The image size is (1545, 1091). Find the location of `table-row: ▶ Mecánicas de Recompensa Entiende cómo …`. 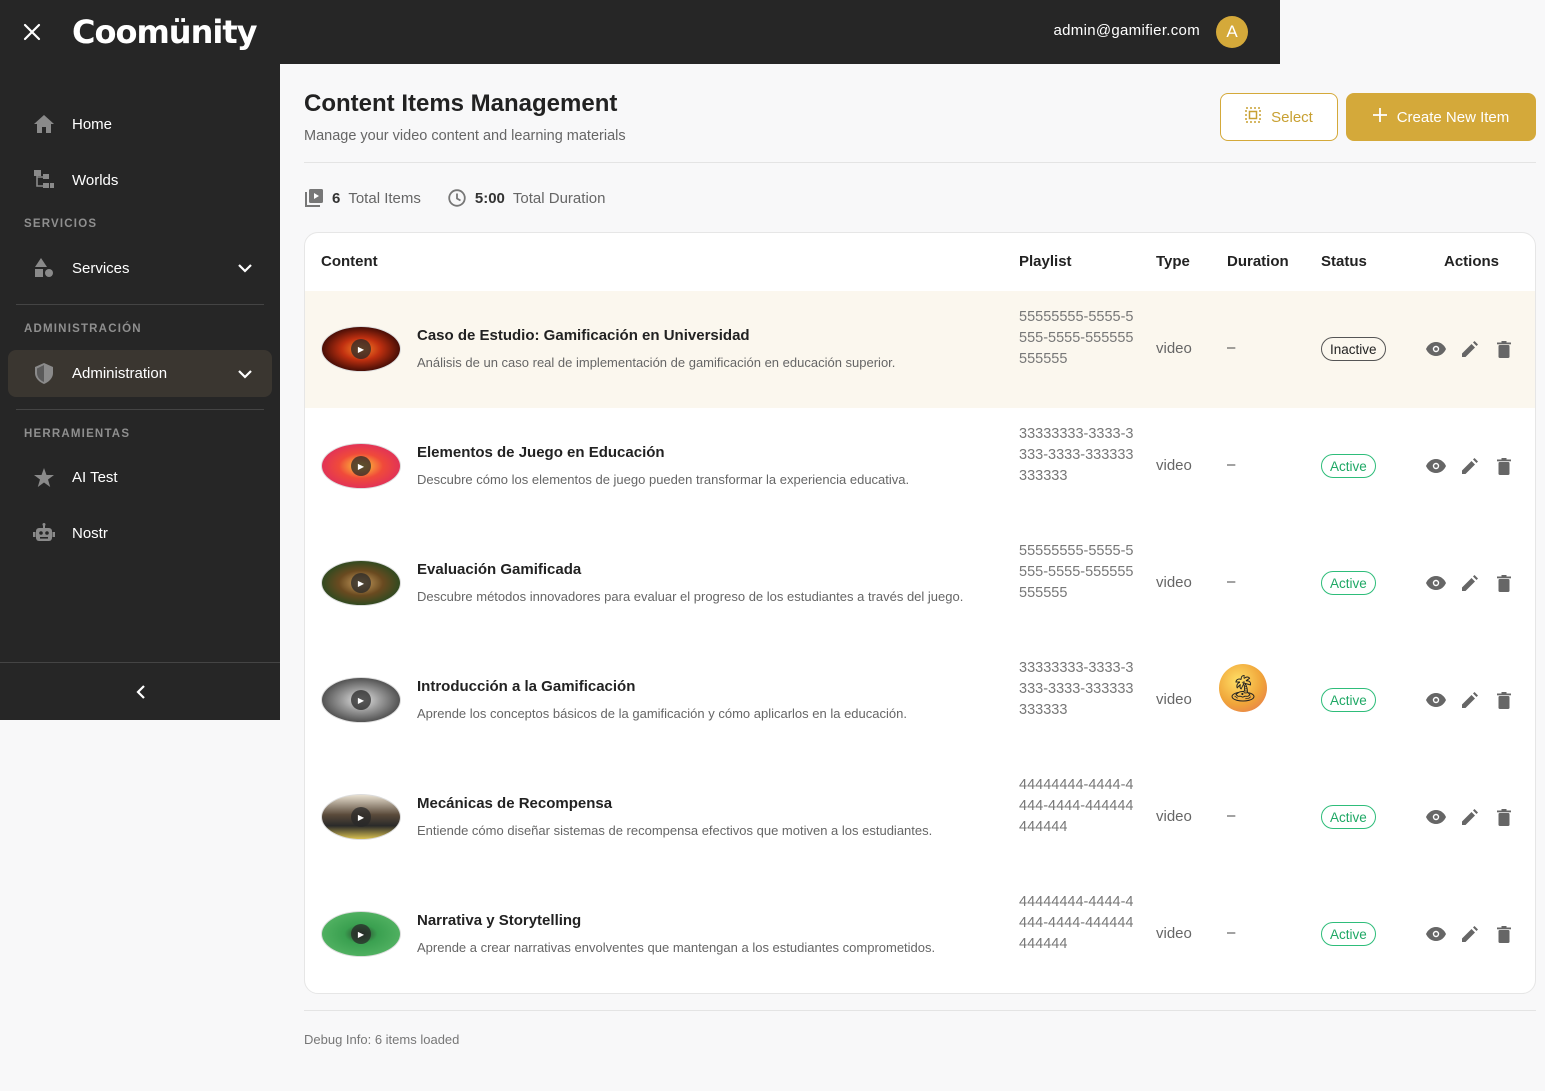

table-row: ▶ Mecánicas de Recompensa Entiende cómo … is located at coordinates (920, 817).